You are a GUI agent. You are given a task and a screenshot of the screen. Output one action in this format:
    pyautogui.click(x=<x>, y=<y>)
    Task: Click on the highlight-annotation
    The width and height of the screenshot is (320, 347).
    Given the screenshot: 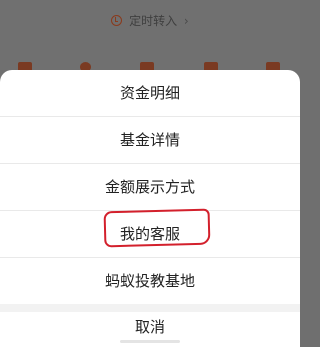 What is the action you would take?
    pyautogui.click(x=157, y=228)
    